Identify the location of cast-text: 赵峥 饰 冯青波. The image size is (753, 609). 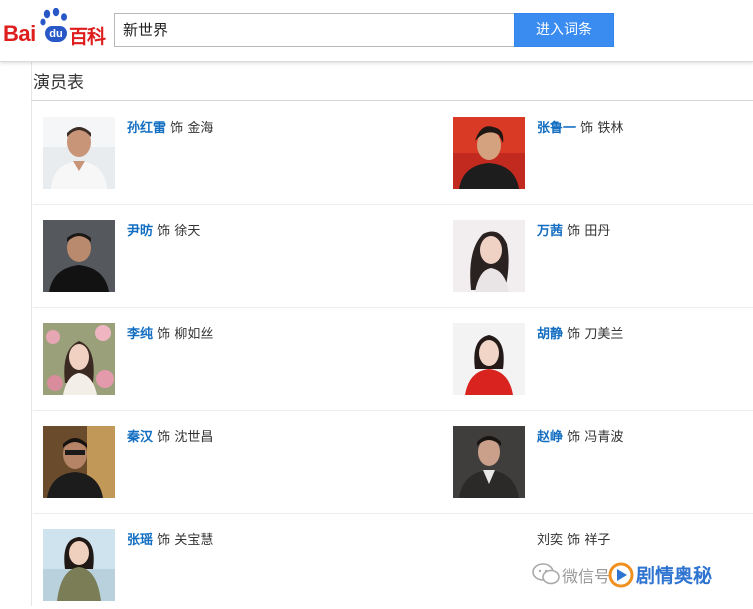
(580, 438).